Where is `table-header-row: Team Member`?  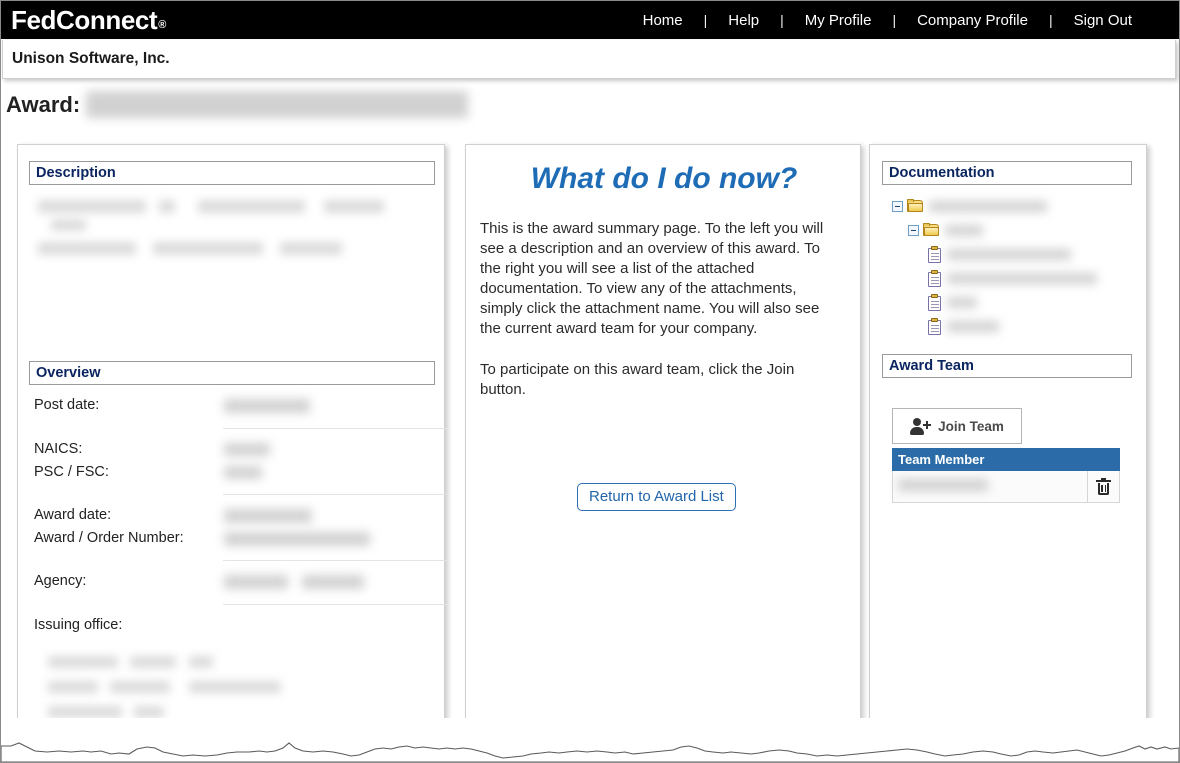 table-header-row: Team Member is located at coordinates (1006, 459).